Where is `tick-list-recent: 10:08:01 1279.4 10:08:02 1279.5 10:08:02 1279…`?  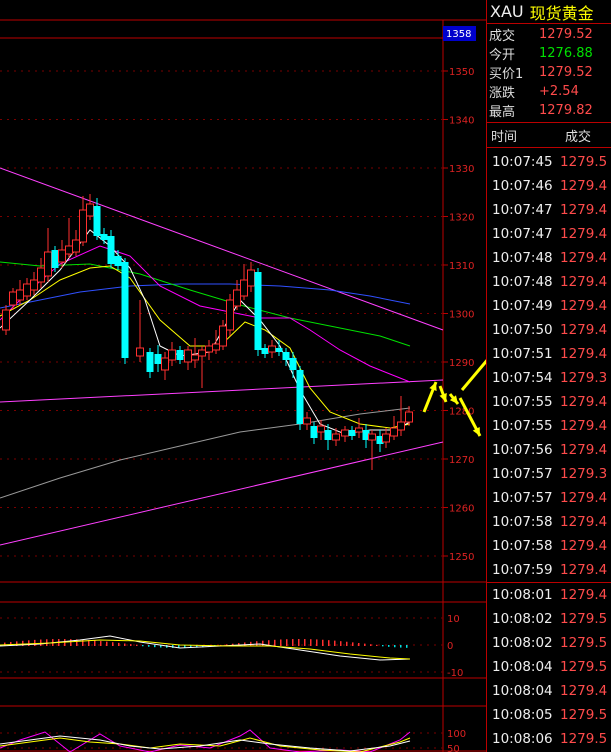
tick-list-recent: 10:08:01 1279.4 10:08:02 1279.5 10:08:02 1279… is located at coordinates (549, 666).